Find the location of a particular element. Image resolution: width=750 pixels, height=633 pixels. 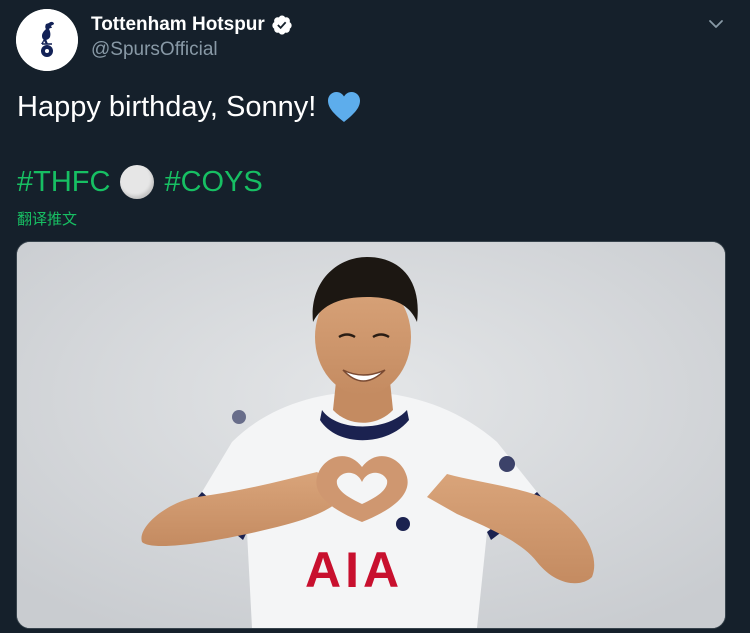

translate-tweet-link: 翻译推文 is located at coordinates (47, 218).